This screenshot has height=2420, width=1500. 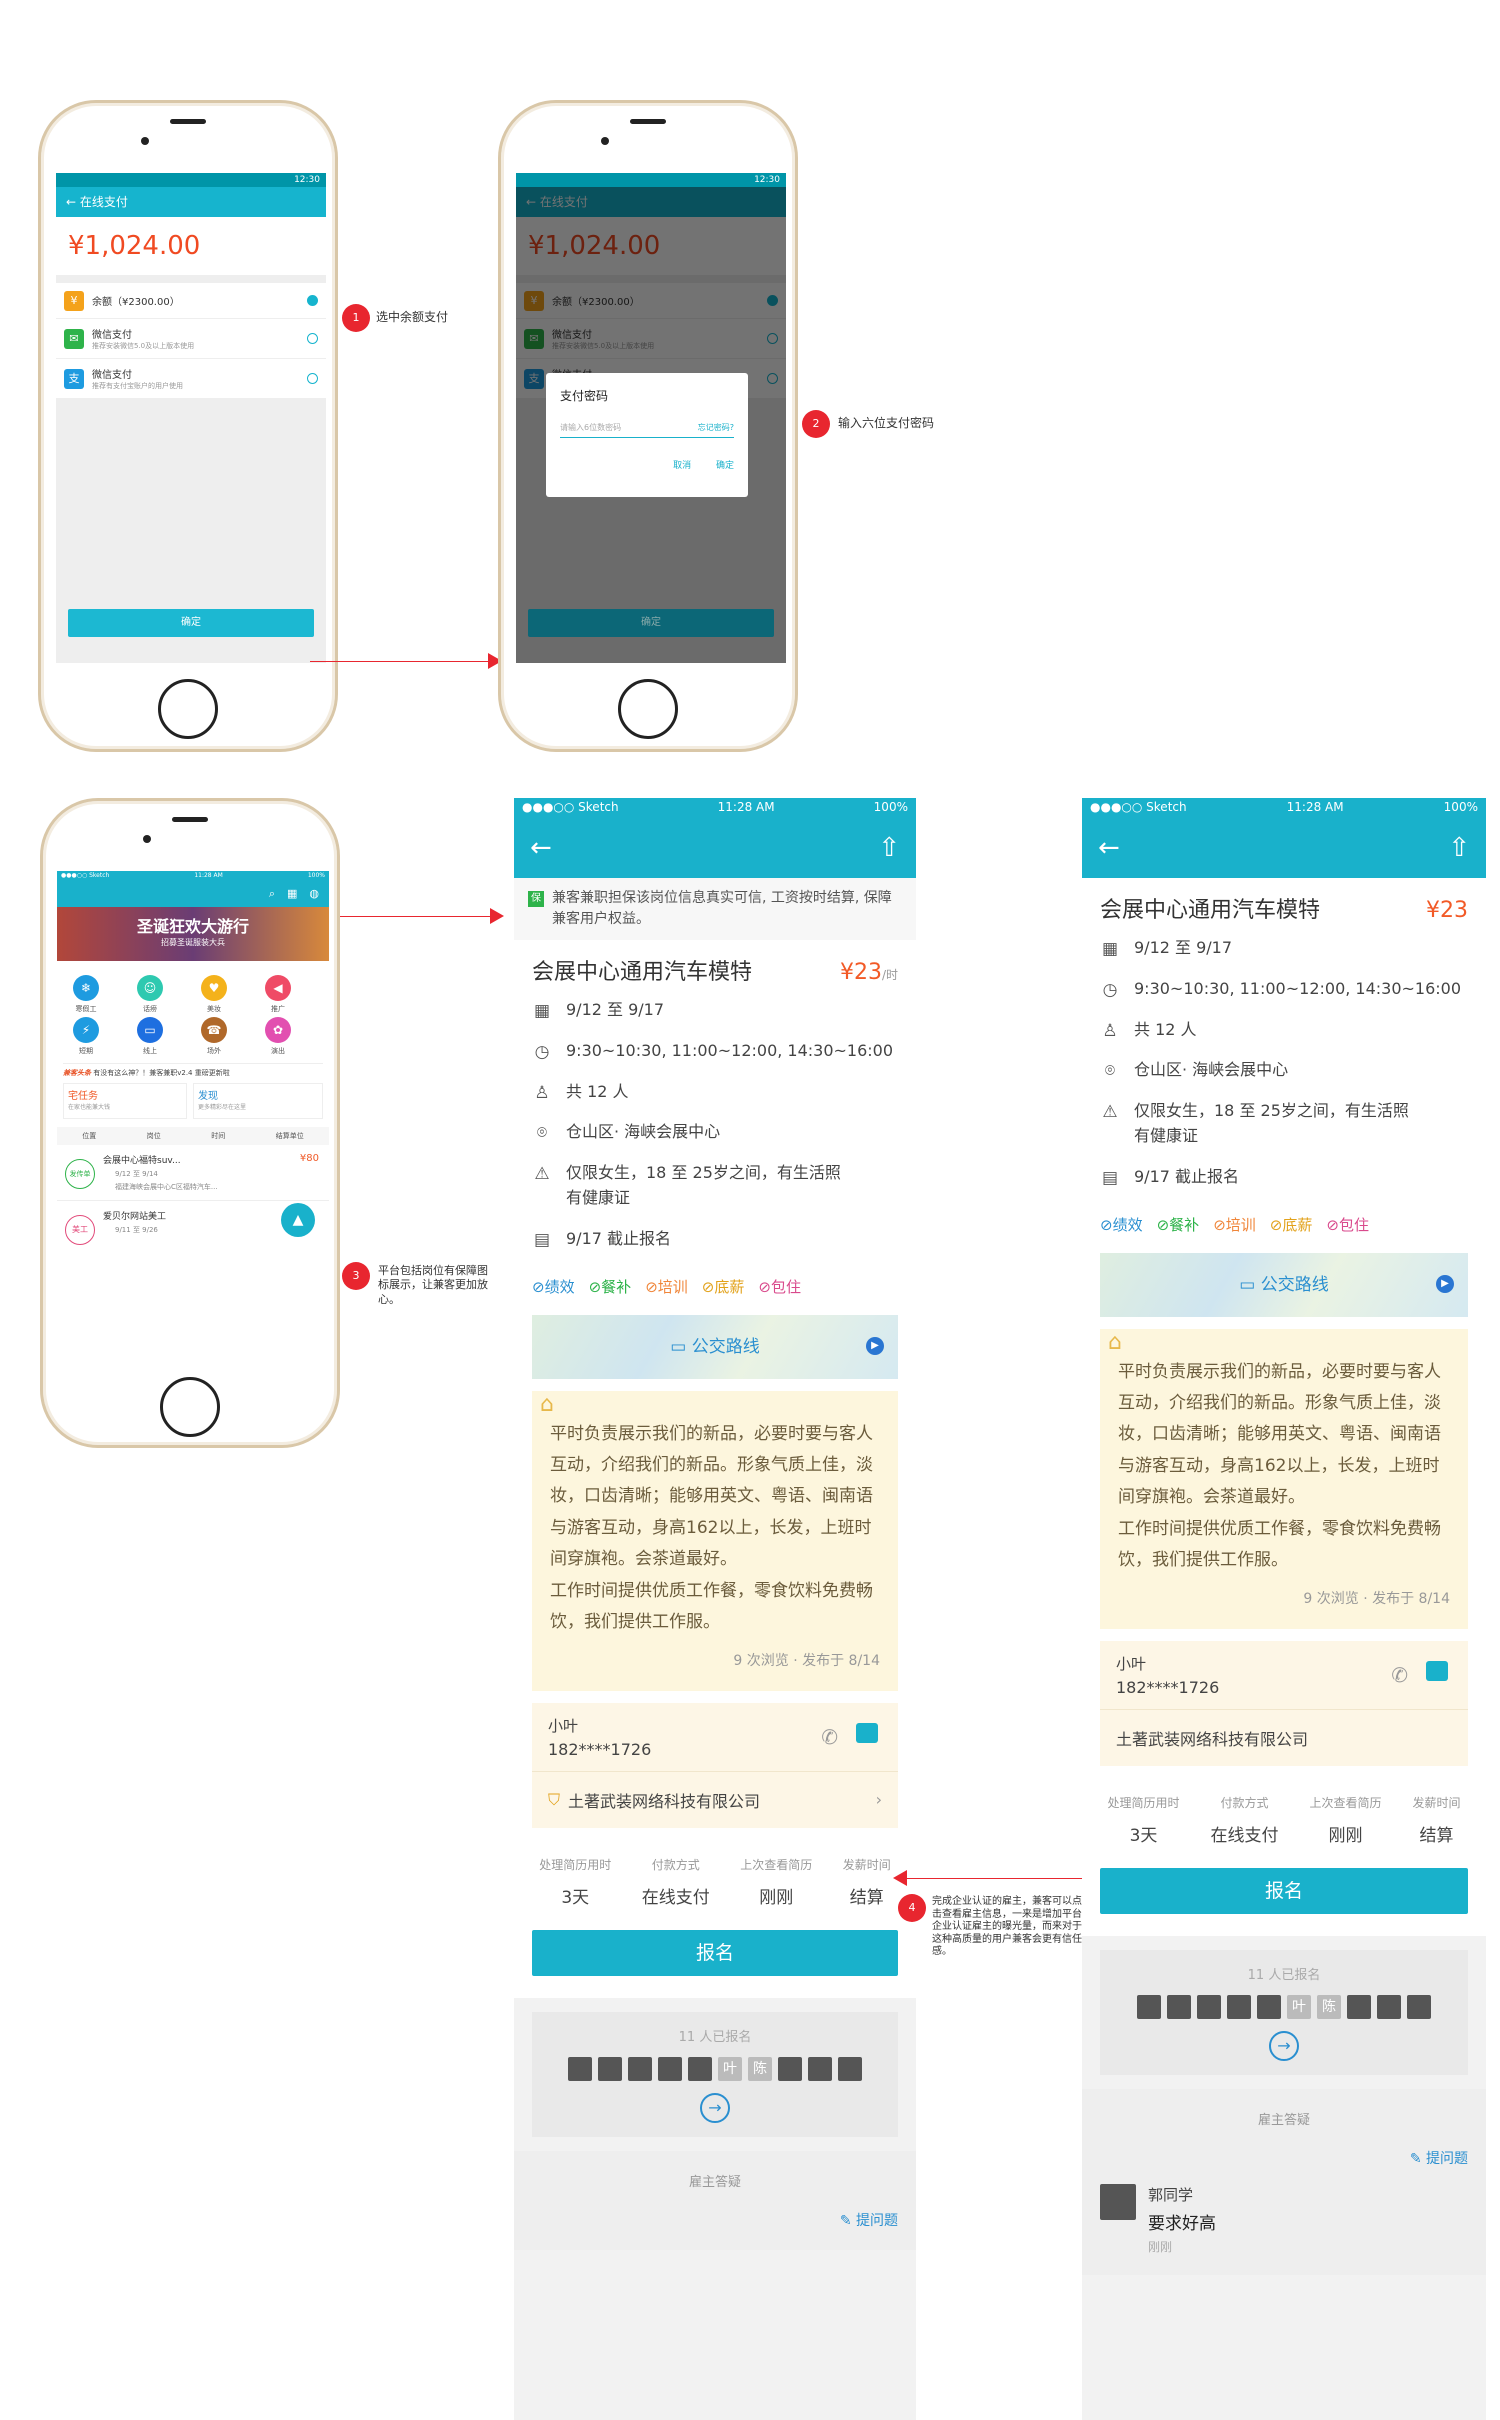 I want to click on qa-title: 雇主答疑, so click(x=1283, y=2120).